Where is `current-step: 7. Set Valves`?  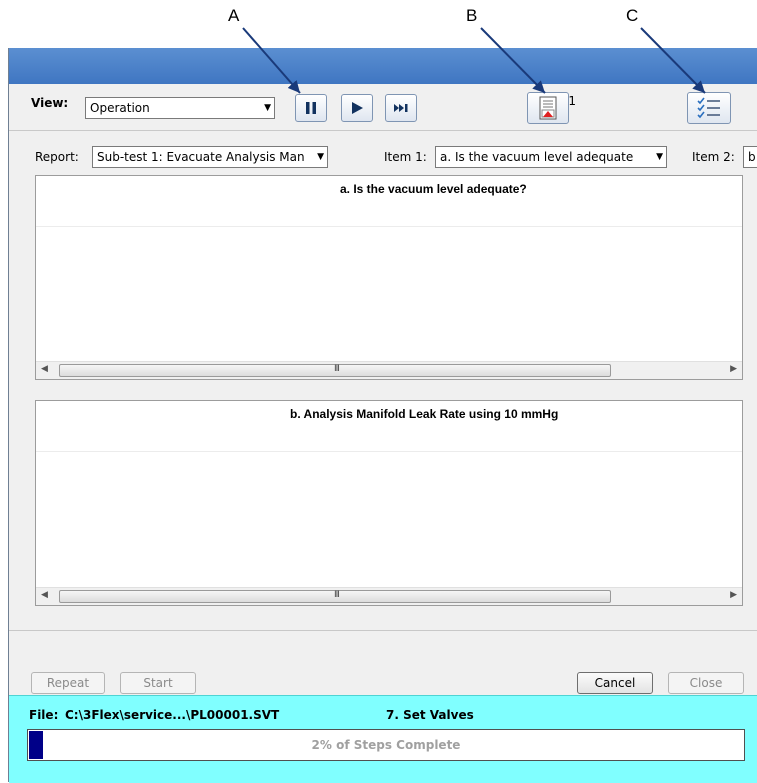 current-step: 7. Set Valves is located at coordinates (430, 715).